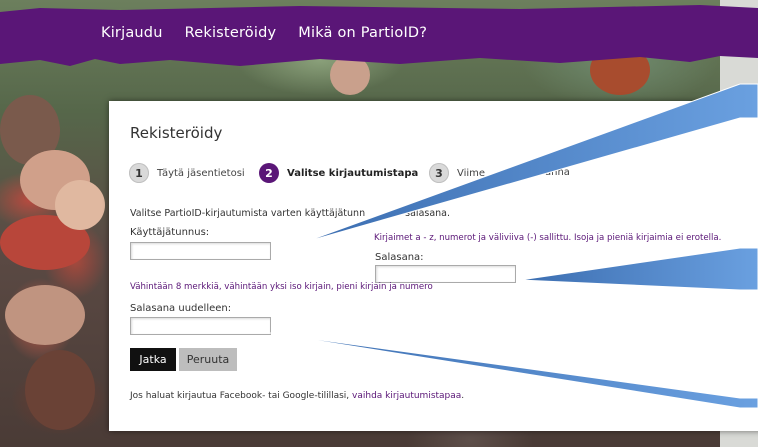 The image size is (758, 447). What do you see at coordinates (231, 33) in the screenshot?
I see `nav-link-register: Rekisteröidy` at bounding box center [231, 33].